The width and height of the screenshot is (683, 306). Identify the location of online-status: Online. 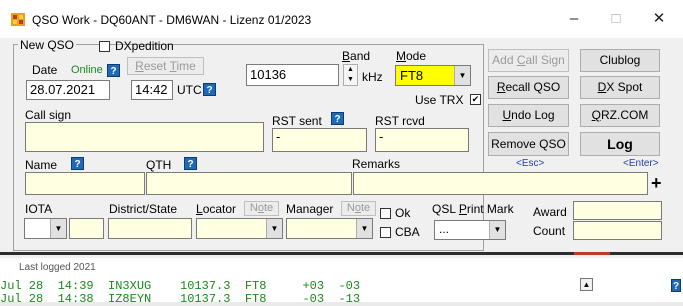
(87, 70).